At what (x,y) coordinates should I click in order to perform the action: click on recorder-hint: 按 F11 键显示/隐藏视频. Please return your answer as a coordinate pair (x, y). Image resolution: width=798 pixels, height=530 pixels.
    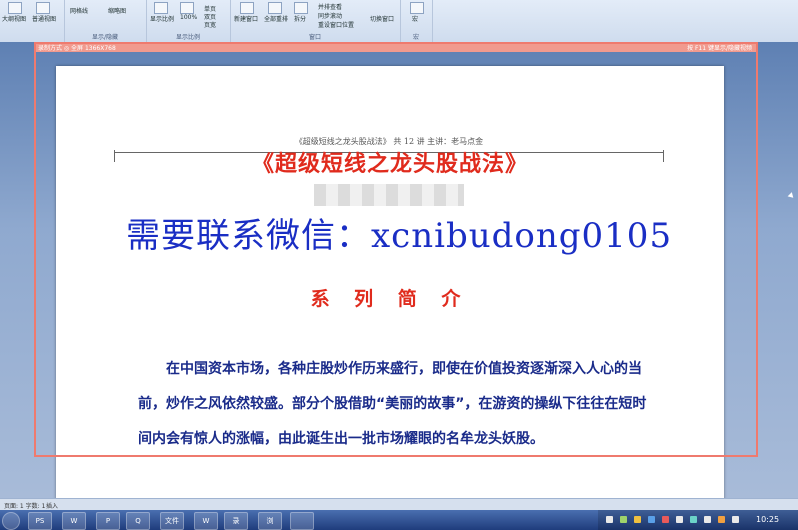
    Looking at the image, I should click on (719, 48).